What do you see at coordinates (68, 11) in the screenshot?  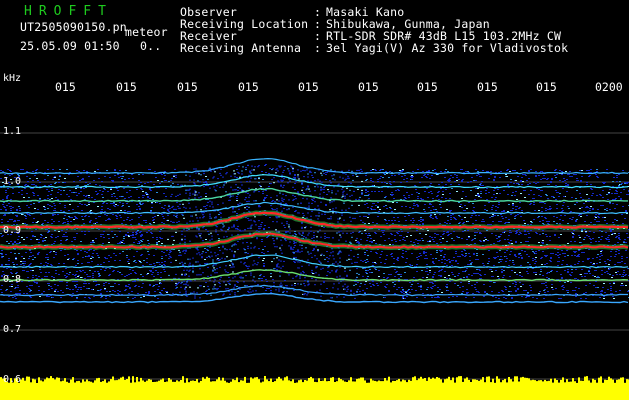 I see `app-title: HROFFT` at bounding box center [68, 11].